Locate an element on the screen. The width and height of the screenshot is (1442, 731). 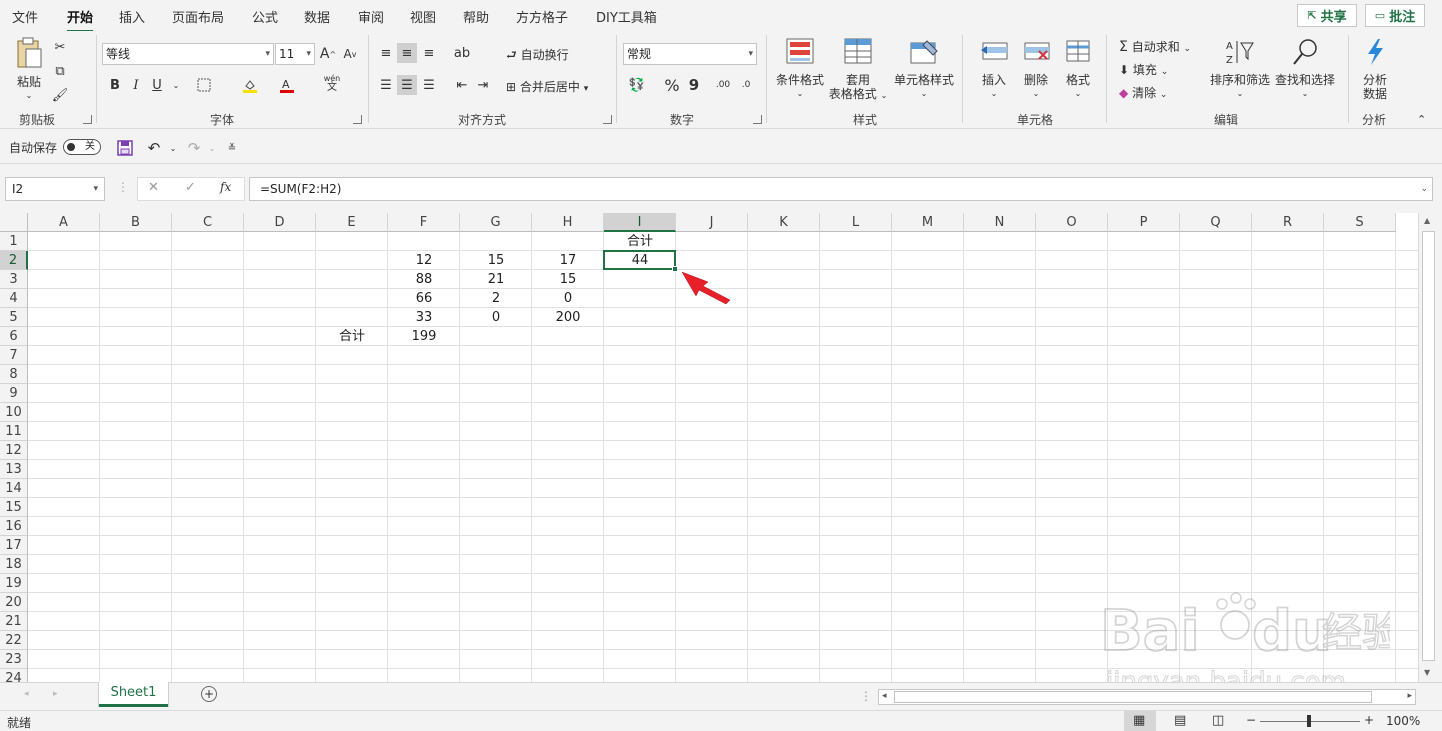
tab-0: 文件 is located at coordinates (25, 16).